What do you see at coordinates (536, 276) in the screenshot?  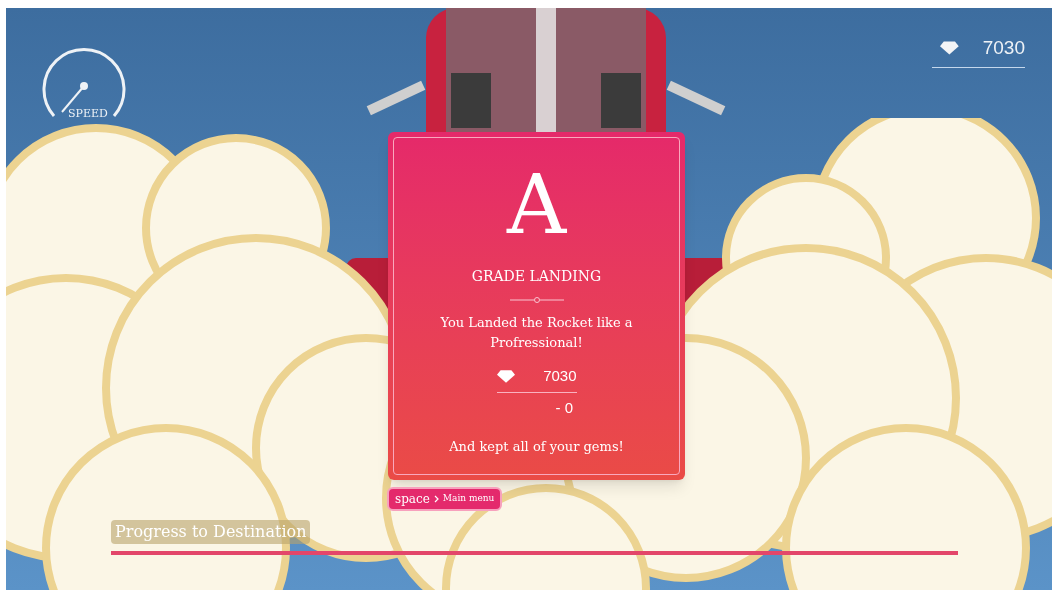 I see `grade-title: GRADE LANDING` at bounding box center [536, 276].